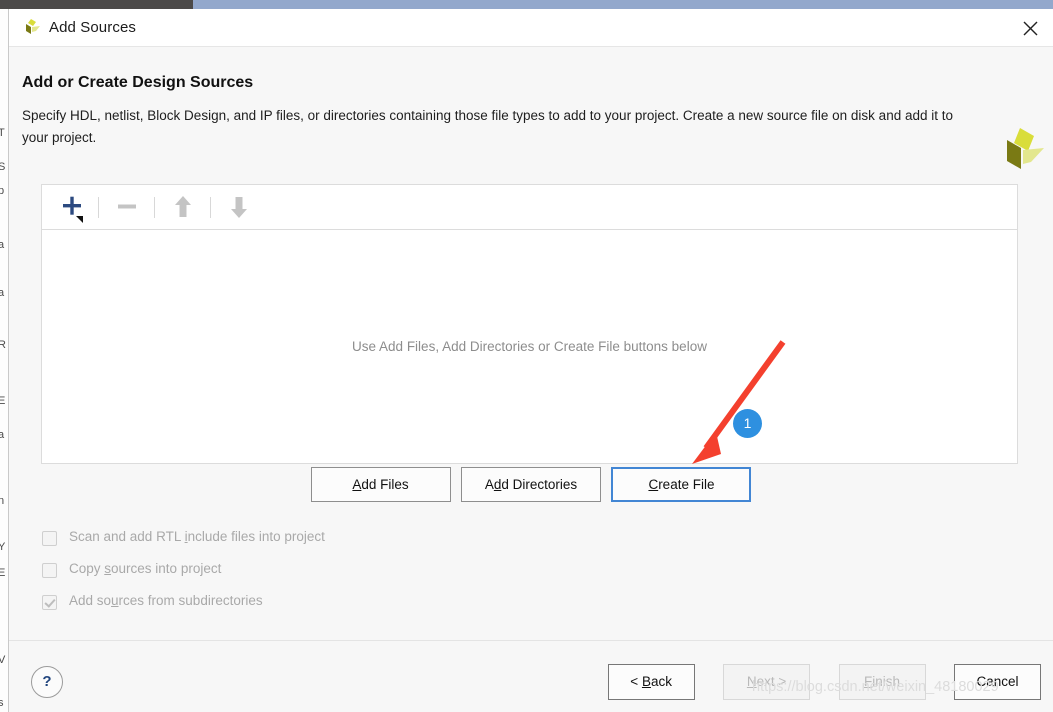 The width and height of the screenshot is (1053, 712). What do you see at coordinates (531, 28) in the screenshot?
I see `dialog-titlebar: Add Sources` at bounding box center [531, 28].